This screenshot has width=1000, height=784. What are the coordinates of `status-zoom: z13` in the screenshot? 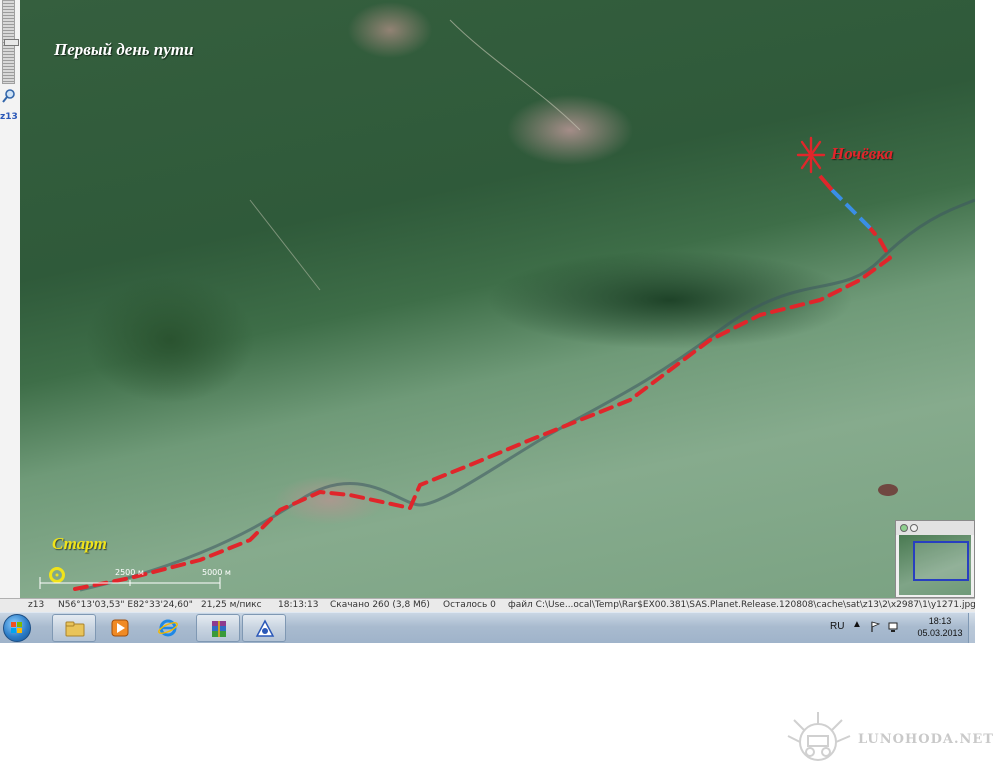 It's located at (36, 605).